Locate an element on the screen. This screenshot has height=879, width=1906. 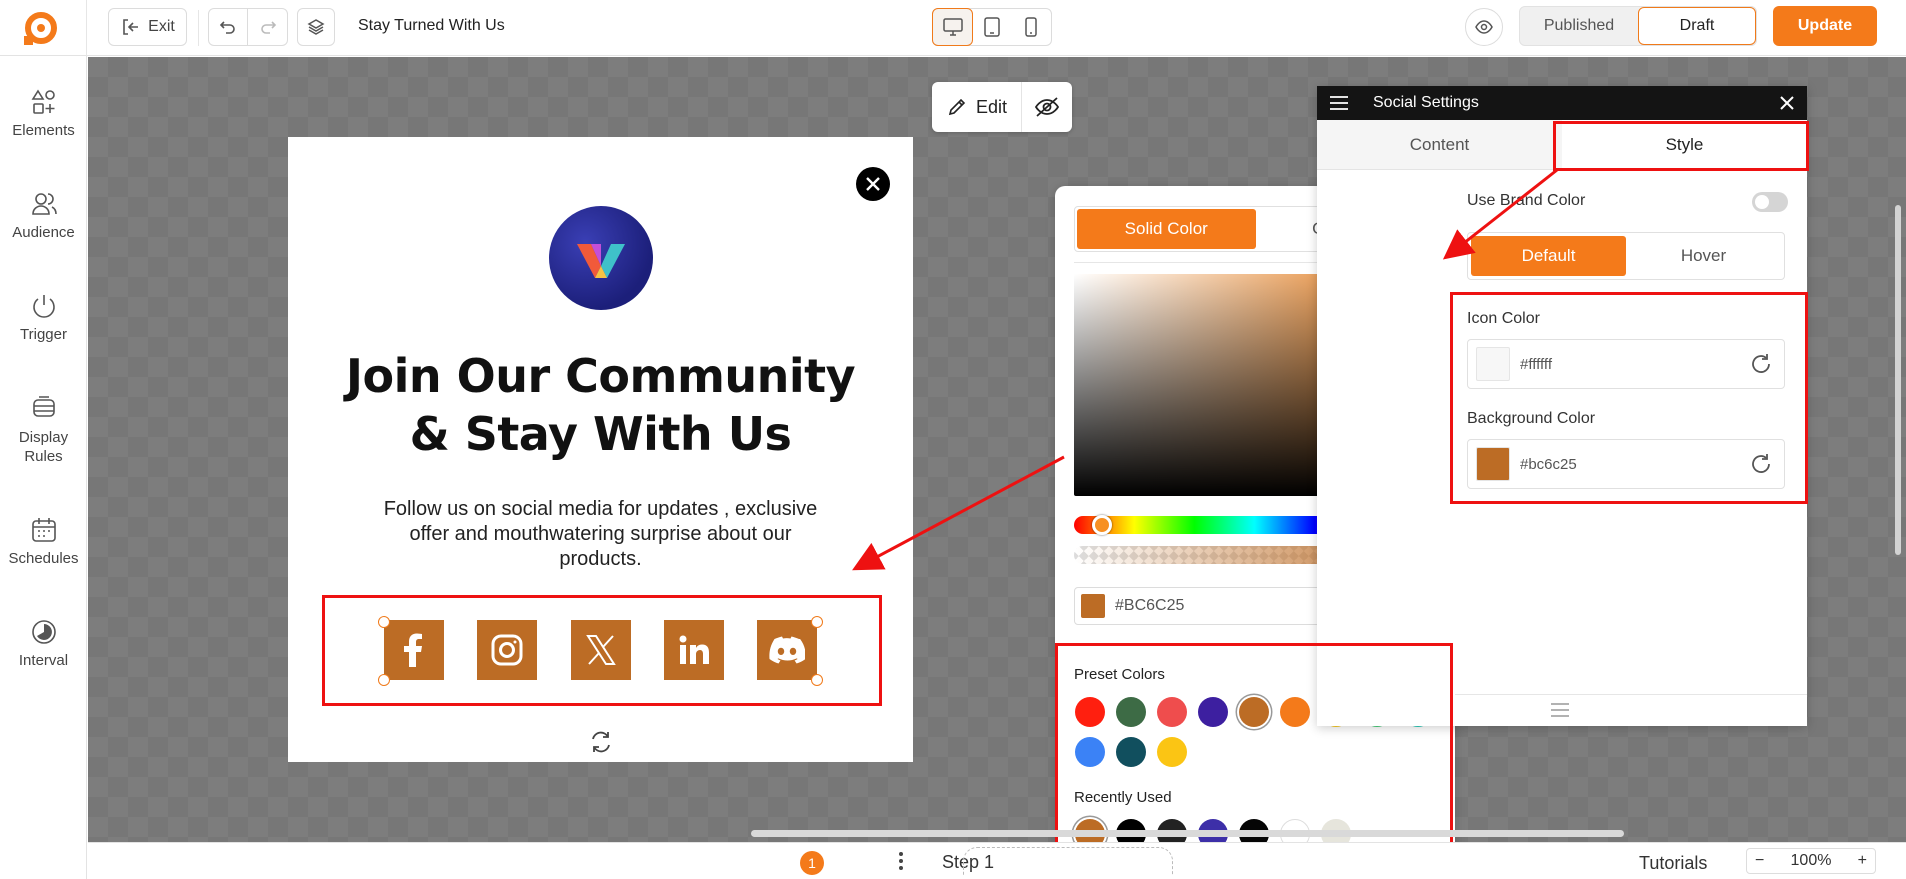
document-title: Stay Turned With Us is located at coordinates (431, 25).